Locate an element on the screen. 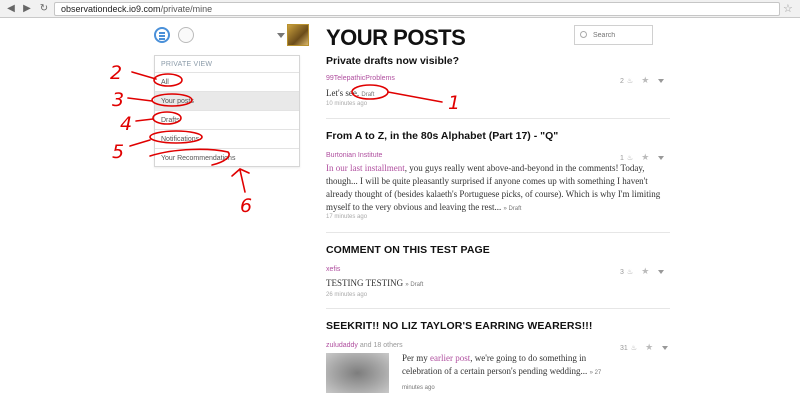 The width and height of the screenshot is (800, 411). sidebar-item-recommendations: Your Recommendations is located at coordinates (227, 158).